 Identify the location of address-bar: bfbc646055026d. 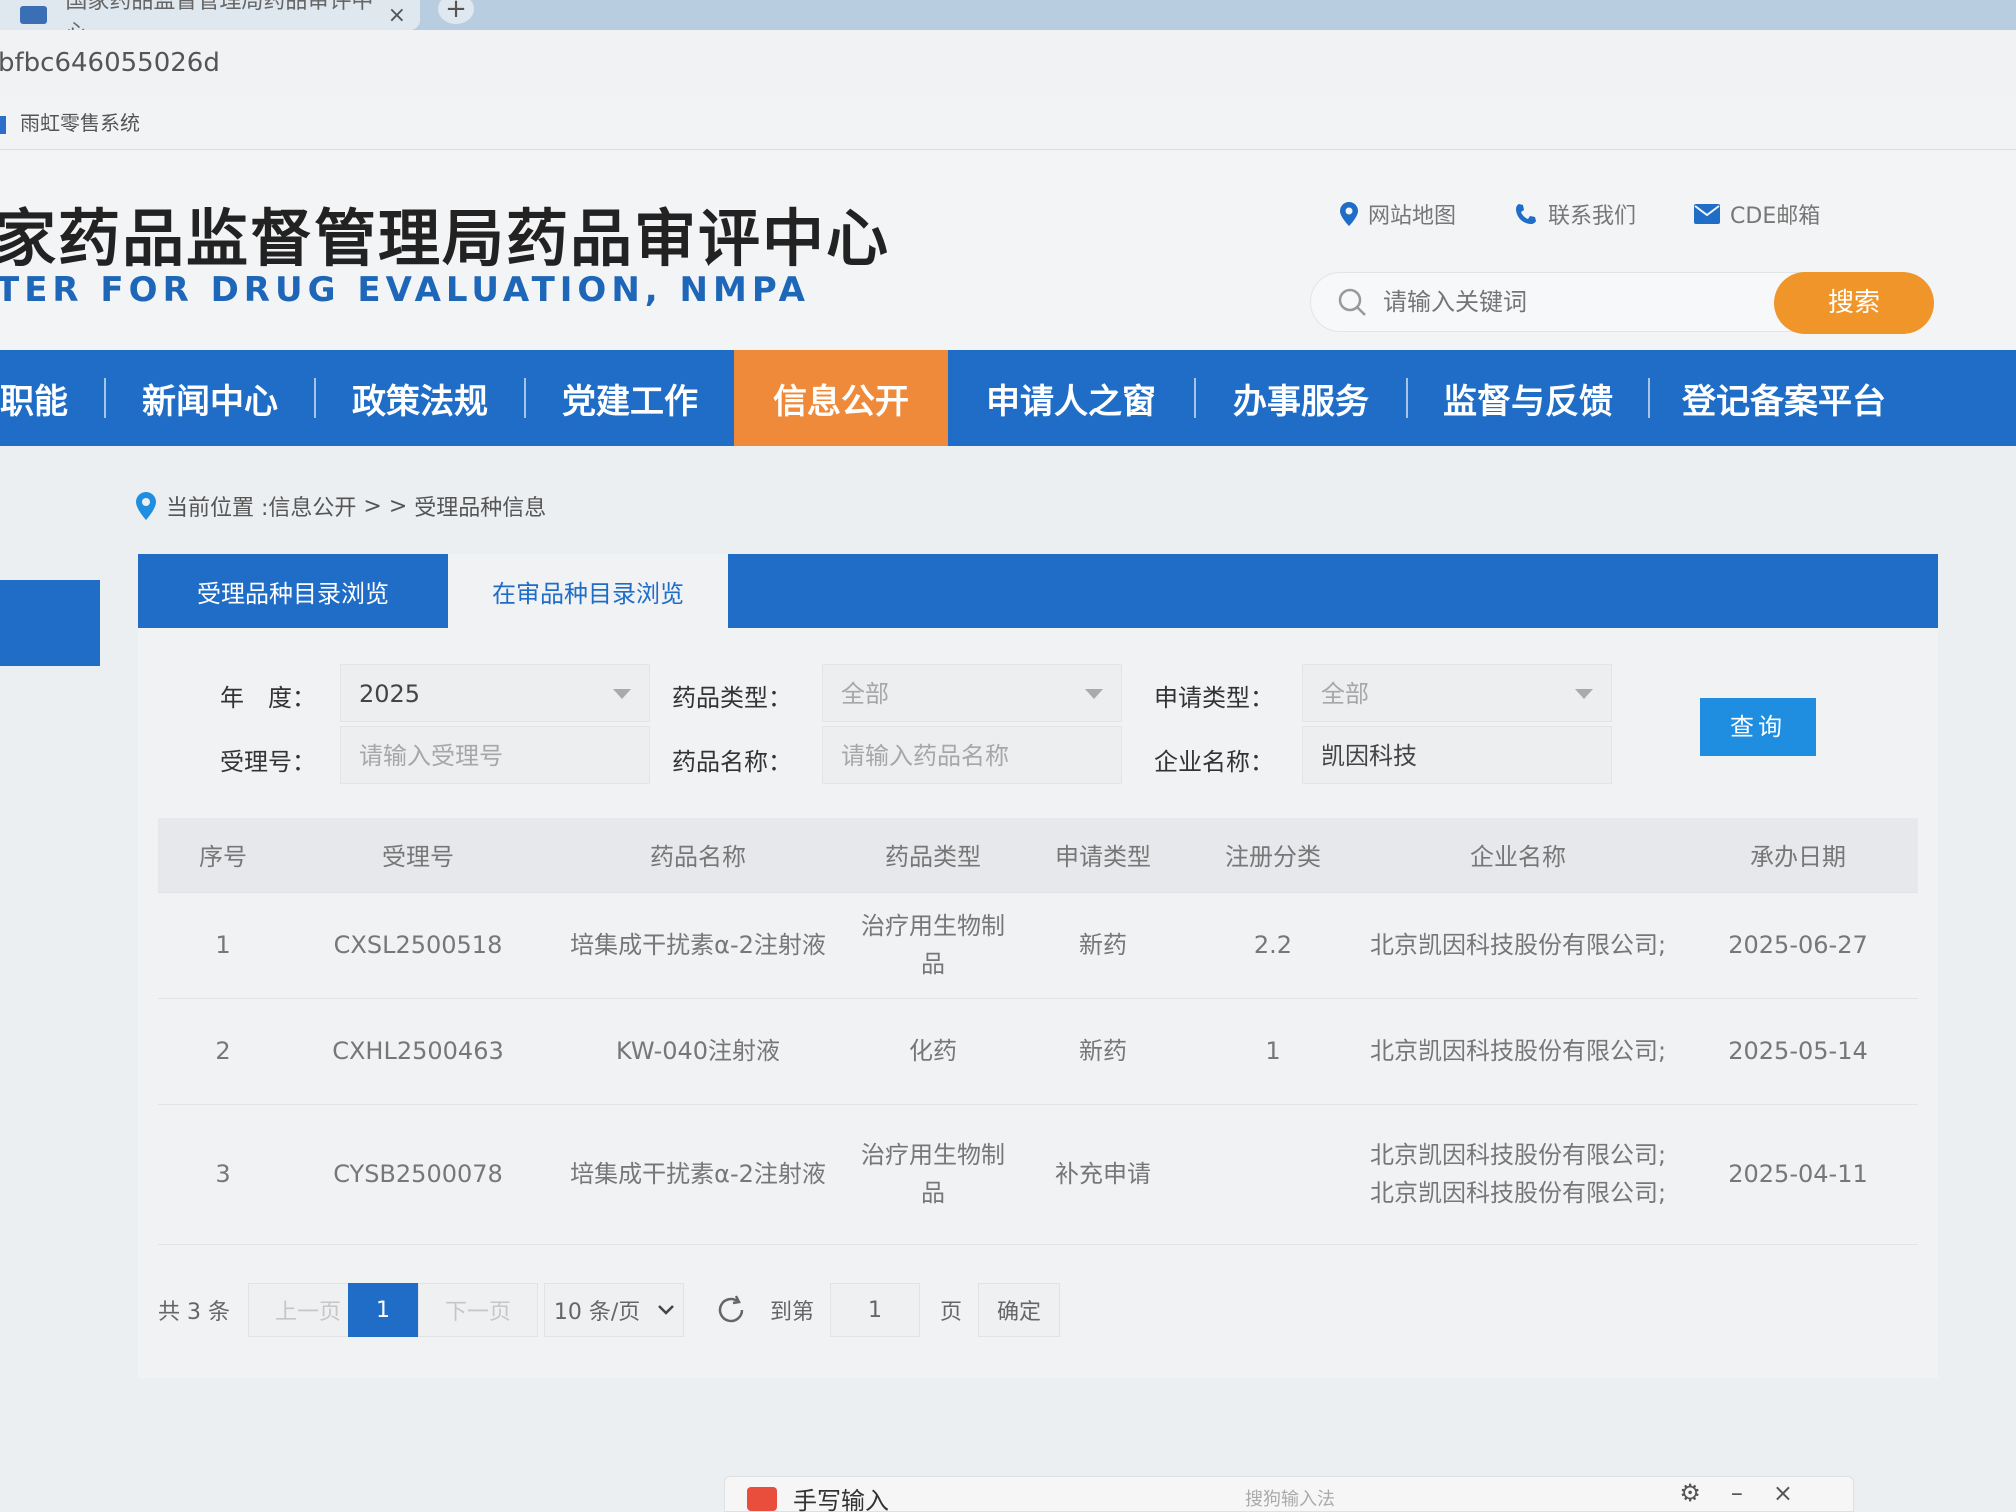
(1008, 63).